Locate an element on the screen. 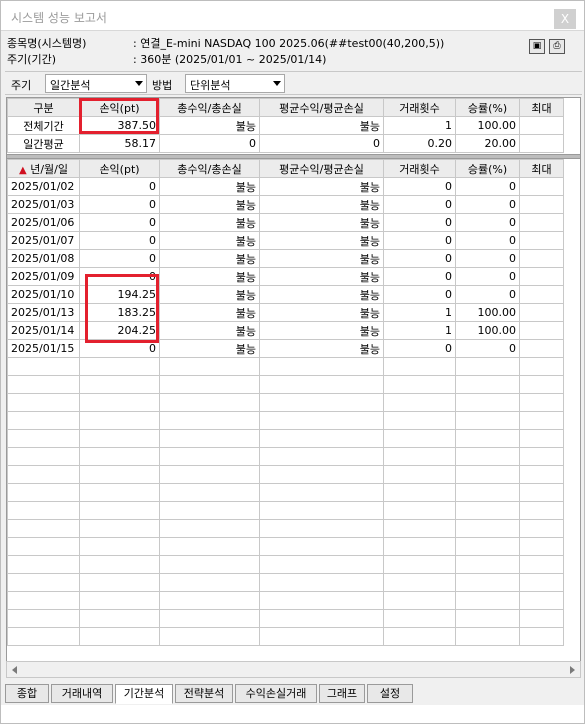  tab-strategy-analysis: 전략분석 is located at coordinates (204, 693).